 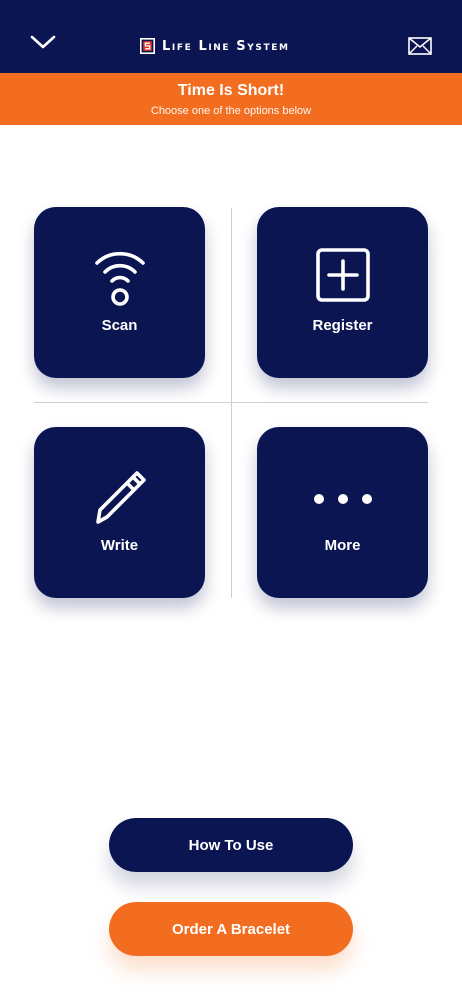 I want to click on top-bar: Life Line System, so click(x=231, y=36).